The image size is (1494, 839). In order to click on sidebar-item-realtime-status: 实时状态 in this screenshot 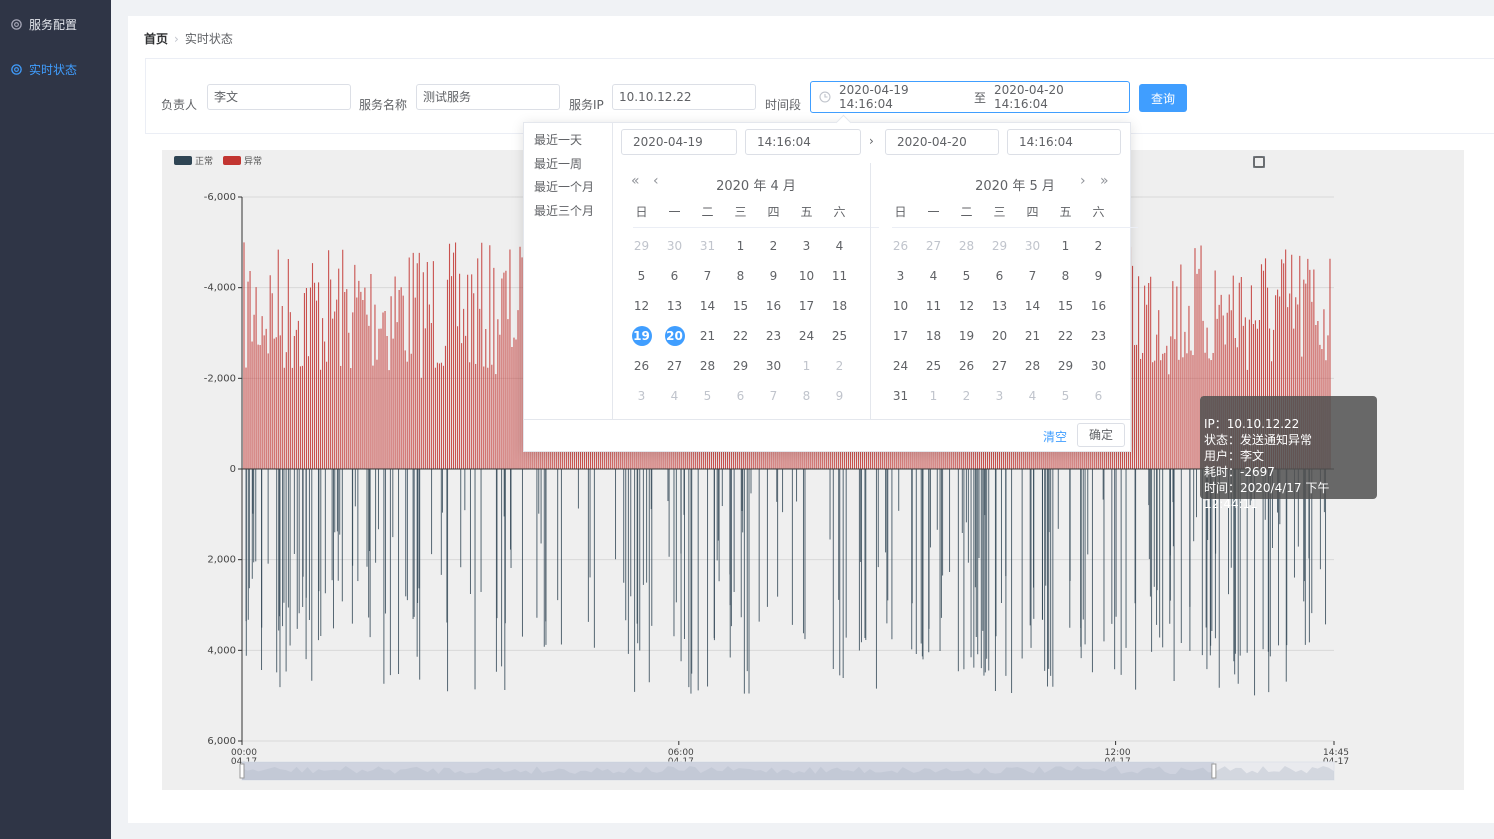, I will do `click(43, 69)`.